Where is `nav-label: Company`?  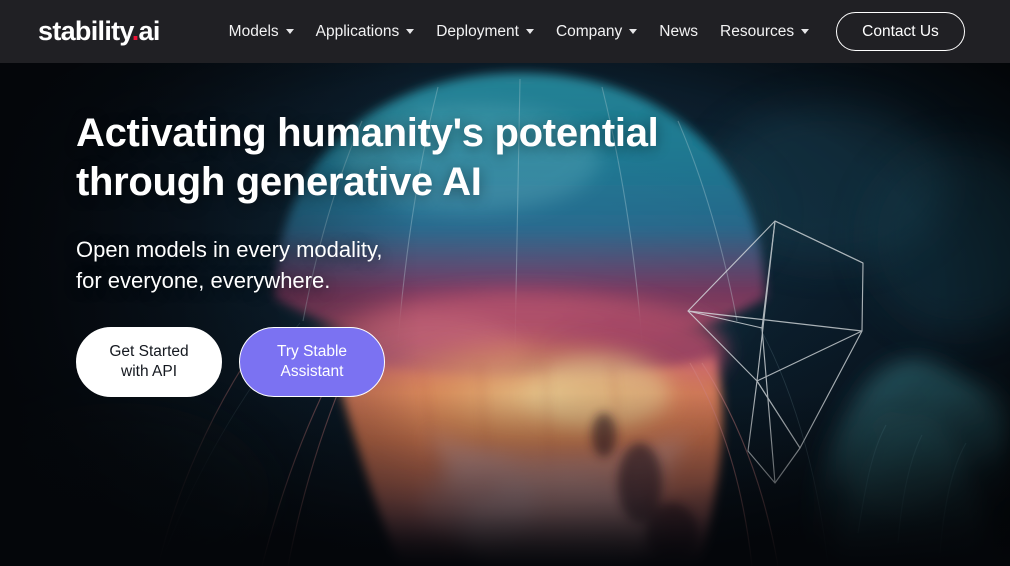 nav-label: Company is located at coordinates (589, 31).